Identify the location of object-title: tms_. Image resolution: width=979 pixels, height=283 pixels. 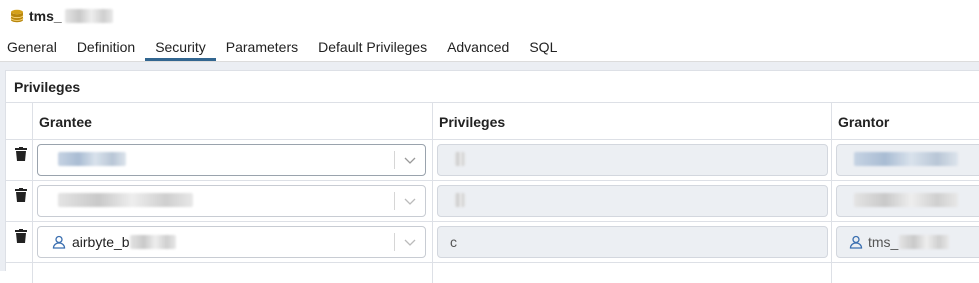
(45, 16).